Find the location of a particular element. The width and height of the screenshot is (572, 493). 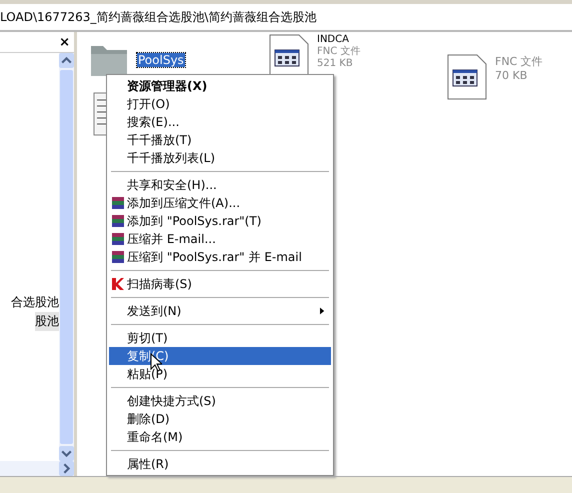

tree-item: 合选股池 is located at coordinates (35, 302).